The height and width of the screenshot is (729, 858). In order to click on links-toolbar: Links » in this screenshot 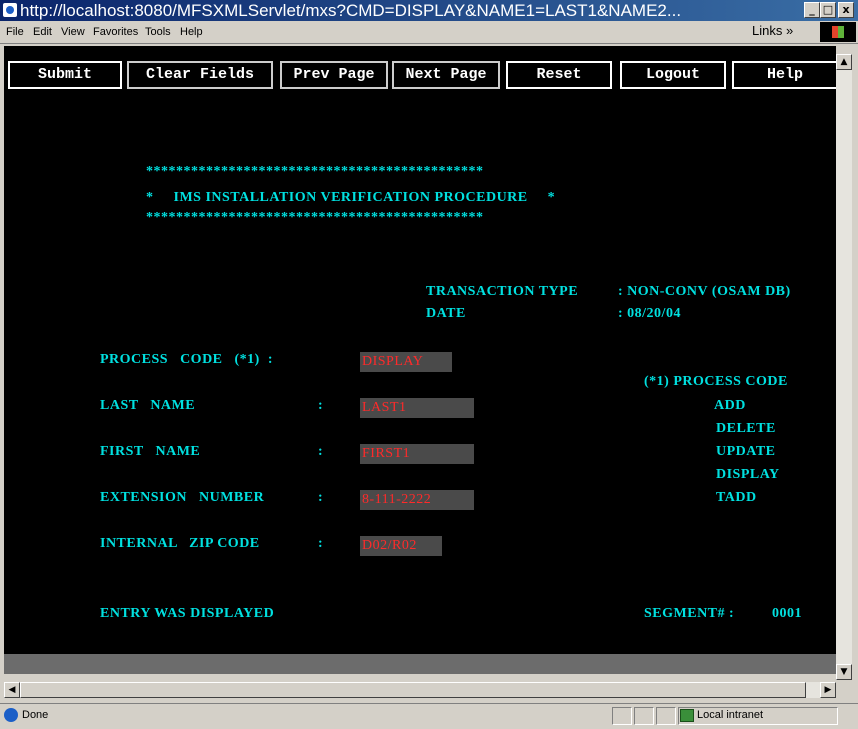, I will do `click(772, 32)`.